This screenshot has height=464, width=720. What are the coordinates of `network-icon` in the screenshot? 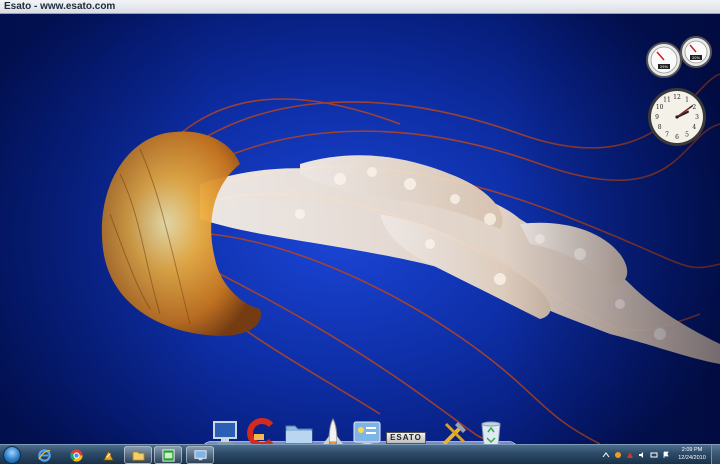 It's located at (200, 454).